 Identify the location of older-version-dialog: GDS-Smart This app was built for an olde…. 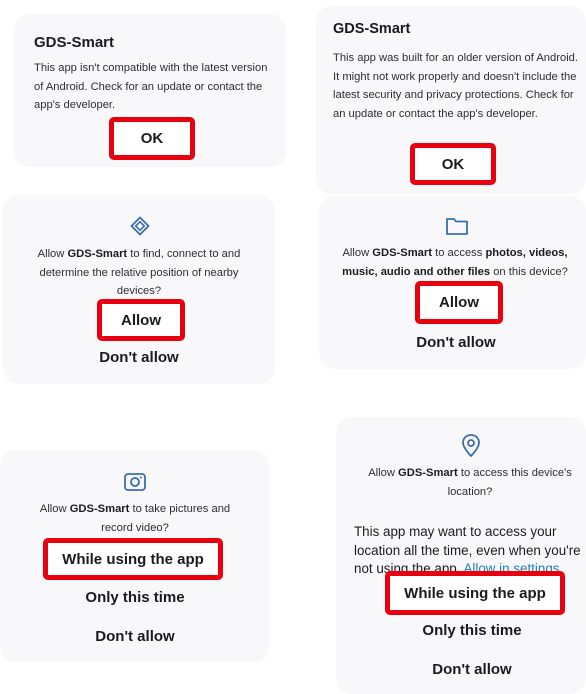
(451, 100).